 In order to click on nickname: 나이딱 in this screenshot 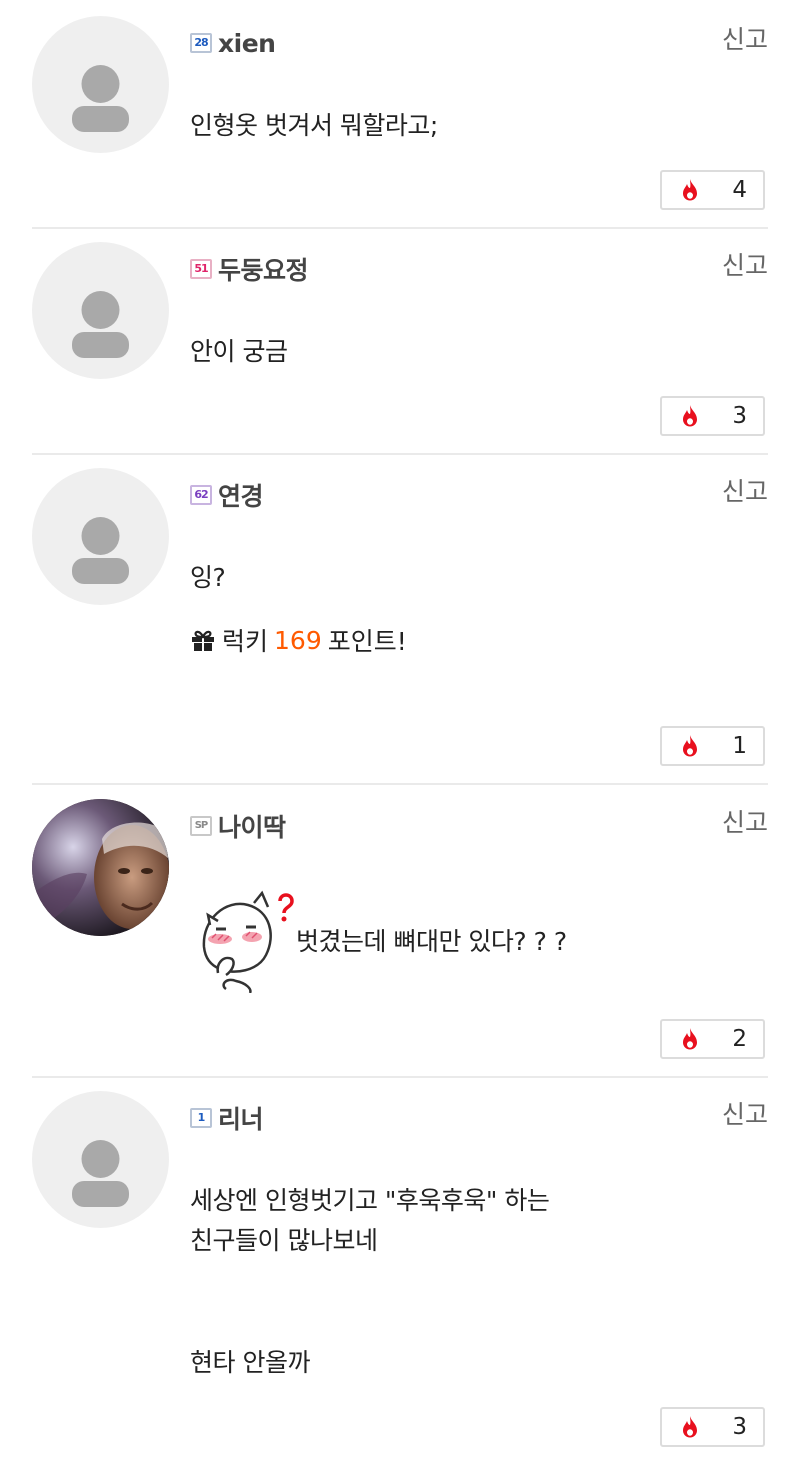, I will do `click(252, 827)`.